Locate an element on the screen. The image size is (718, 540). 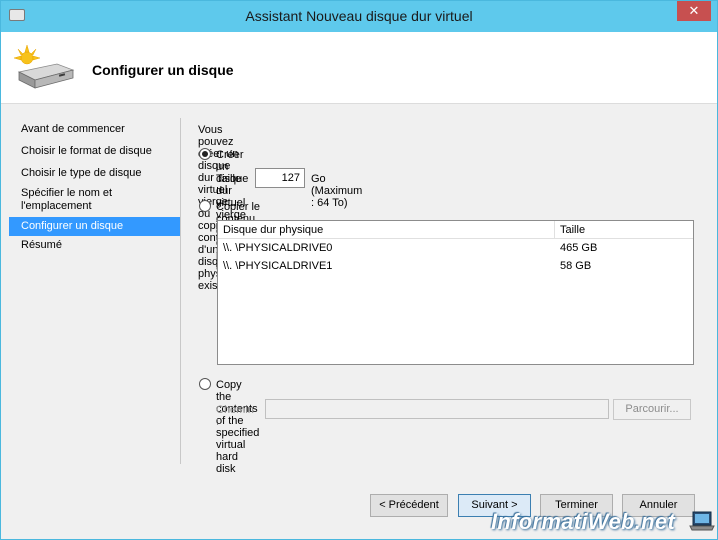
list-item: \\. \PHYSICALDRIVE0 465 GB is located at coordinates (455, 248).